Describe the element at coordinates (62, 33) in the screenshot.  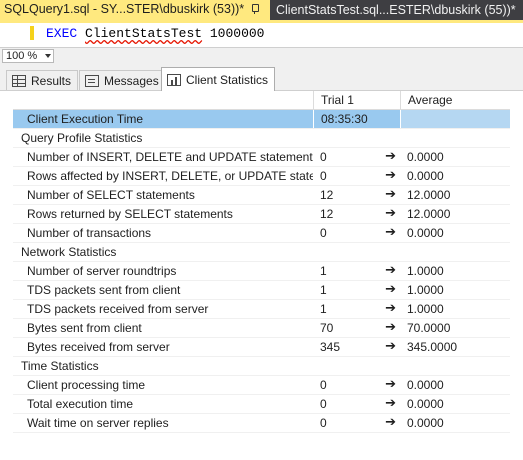
I see `keyword-exec: EXEC` at that location.